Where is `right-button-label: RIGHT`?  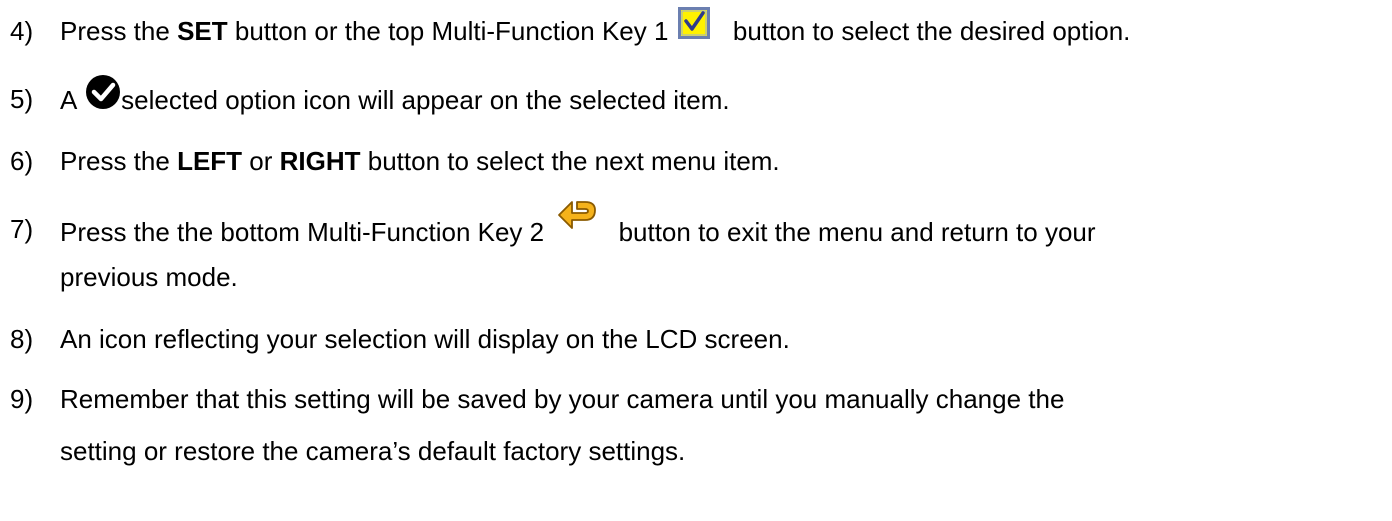 right-button-label: RIGHT is located at coordinates (320, 161).